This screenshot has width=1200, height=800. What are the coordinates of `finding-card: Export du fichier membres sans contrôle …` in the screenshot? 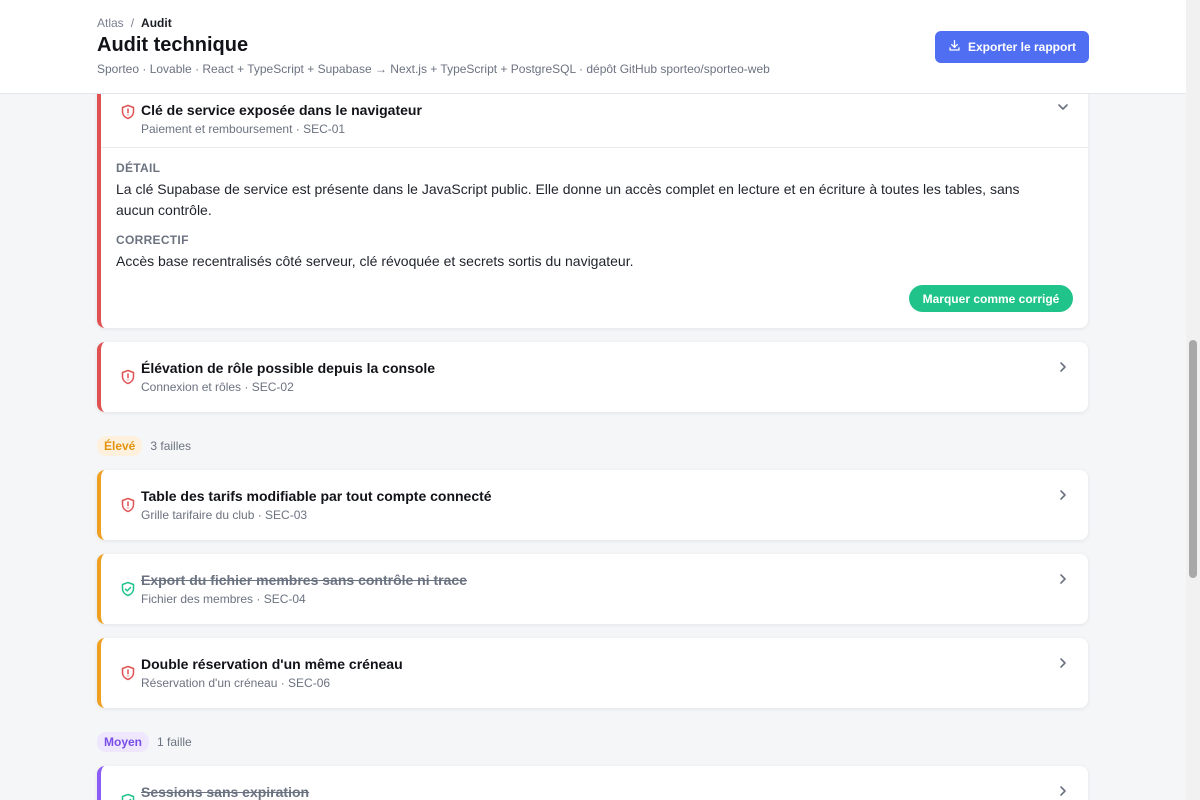 It's located at (592, 589).